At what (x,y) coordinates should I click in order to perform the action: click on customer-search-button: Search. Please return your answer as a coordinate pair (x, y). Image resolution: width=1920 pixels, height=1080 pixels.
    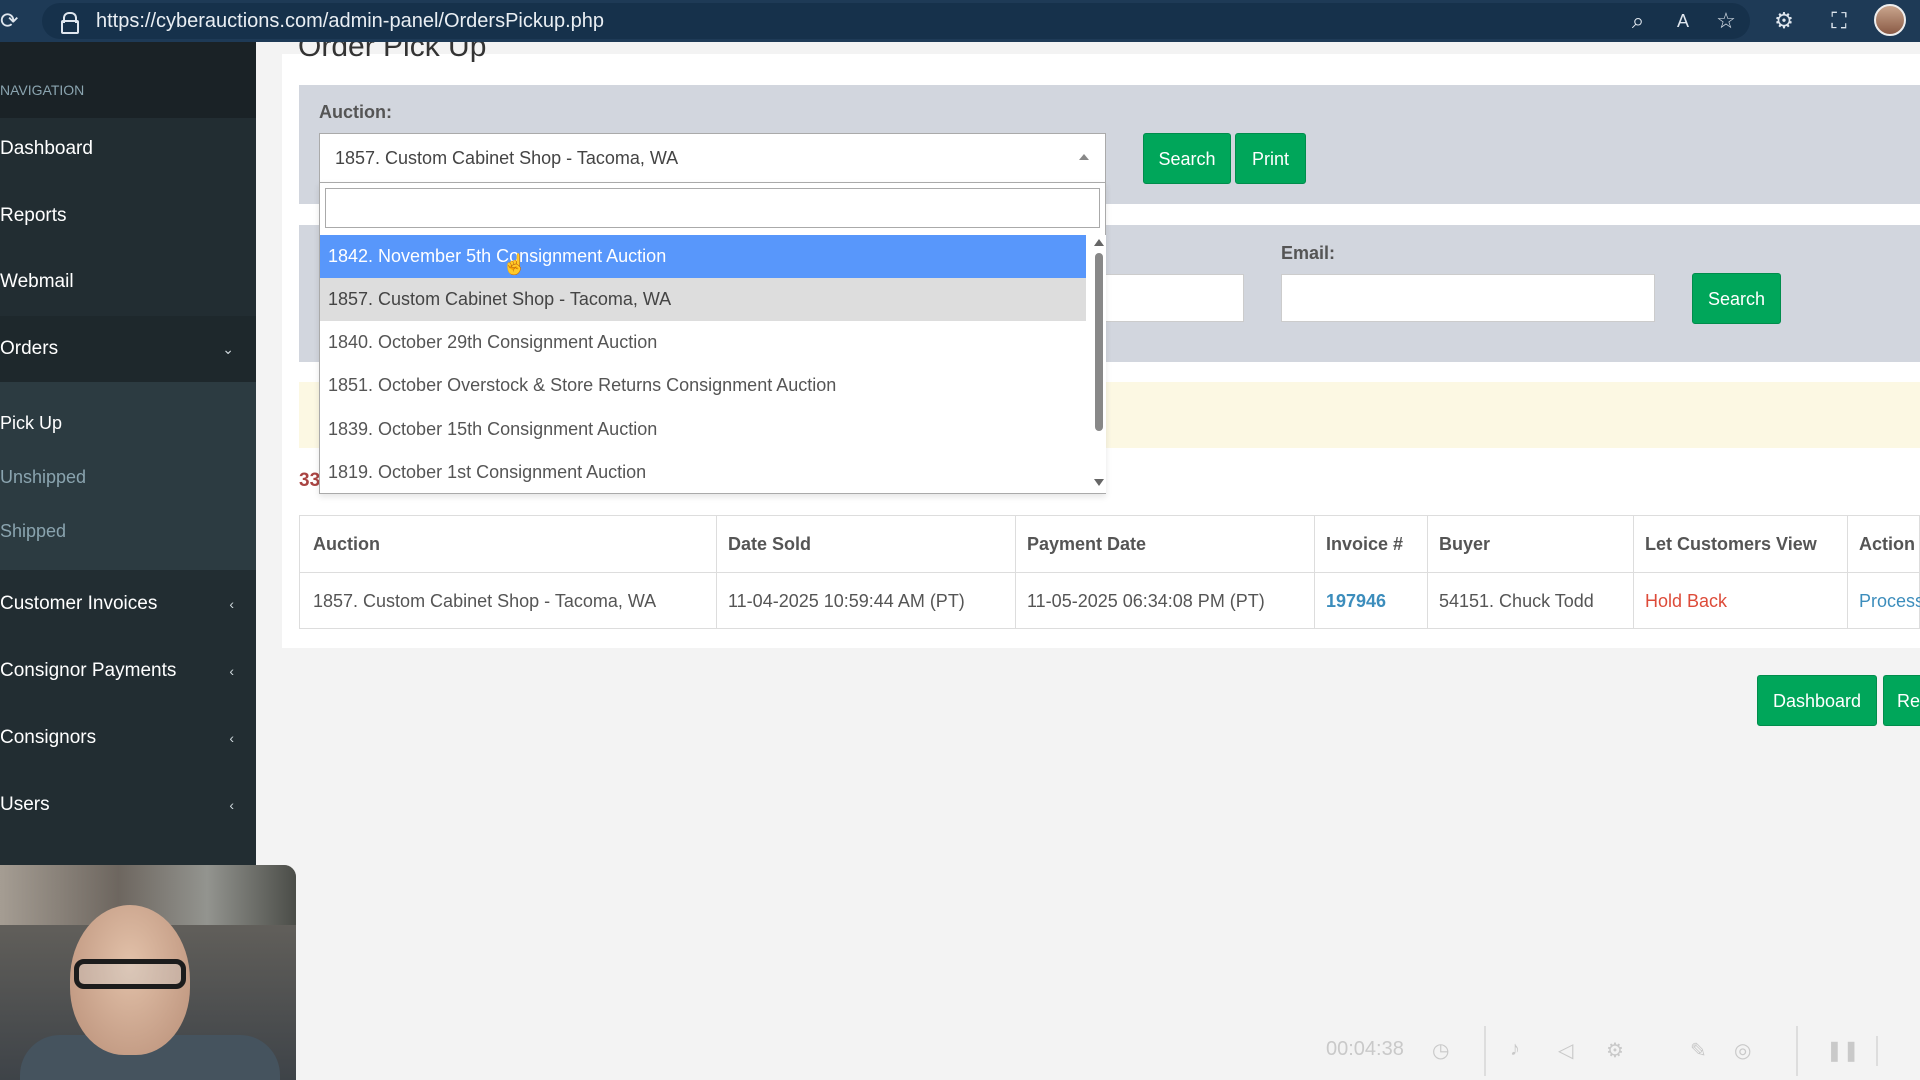
    Looking at the image, I should click on (1736, 298).